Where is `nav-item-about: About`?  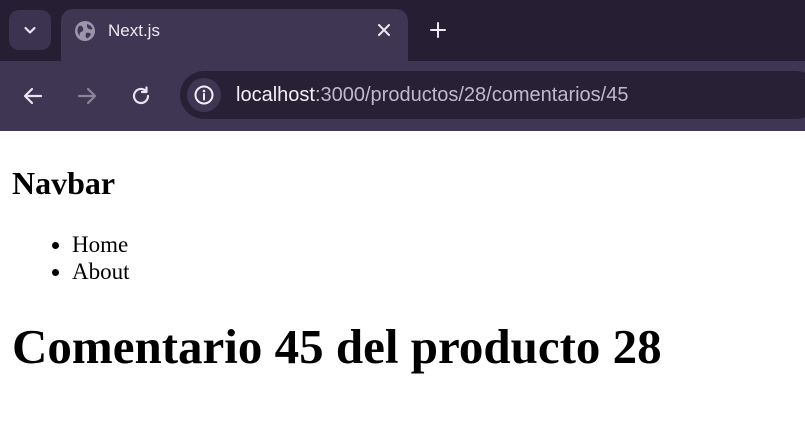 nav-item-about: About is located at coordinates (101, 271).